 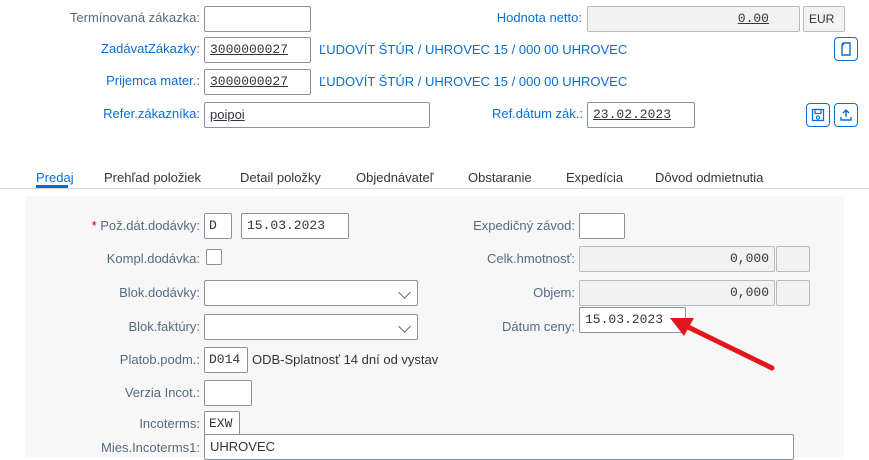 I want to click on export-icon, so click(x=846, y=115).